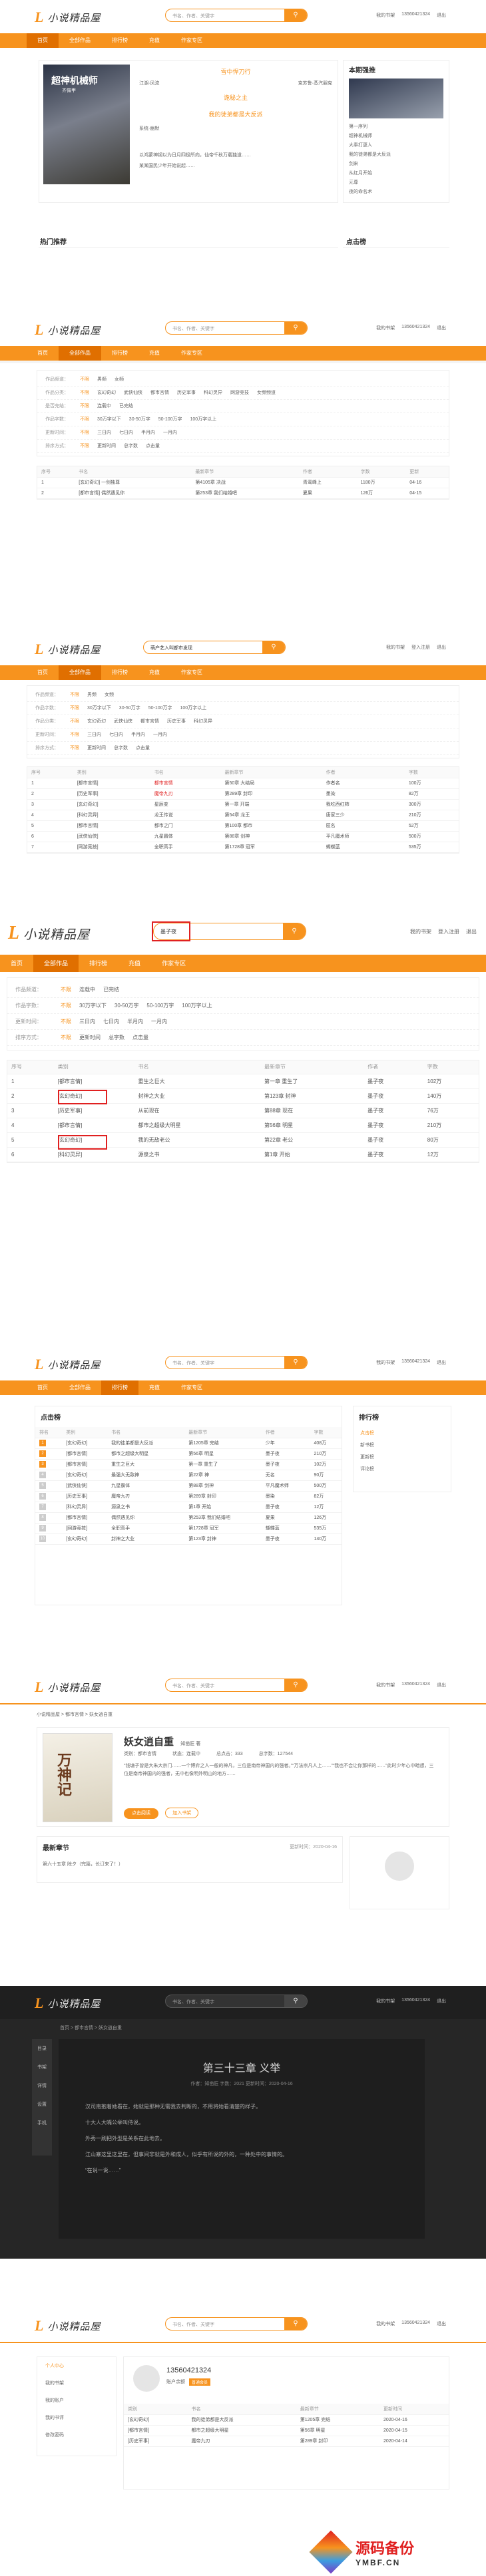 Image resolution: width=486 pixels, height=2576 pixels. What do you see at coordinates (243, 482) in the screenshot?
I see `table-row: 1 [玄幻奇幻] 一剑独尊 第4105章 决战 青鸾峰上 1180万 04-16` at bounding box center [243, 482].